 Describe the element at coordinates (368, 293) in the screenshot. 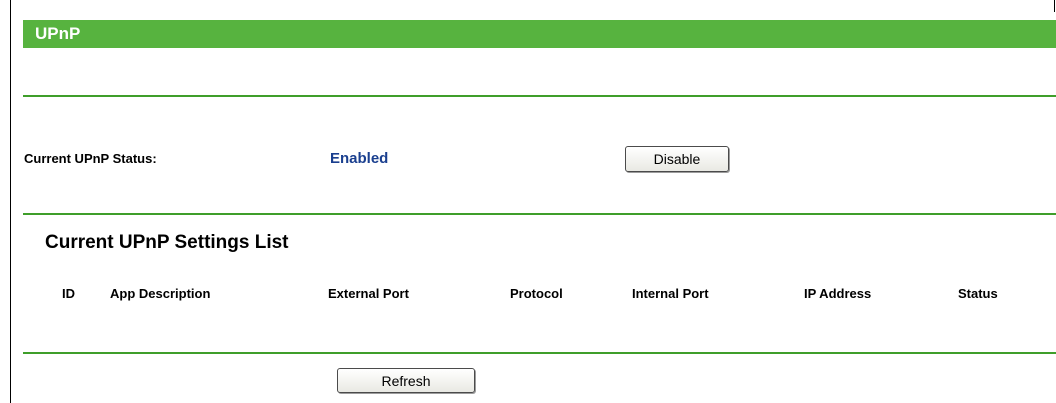

I see `column-external-port: External Port` at that location.